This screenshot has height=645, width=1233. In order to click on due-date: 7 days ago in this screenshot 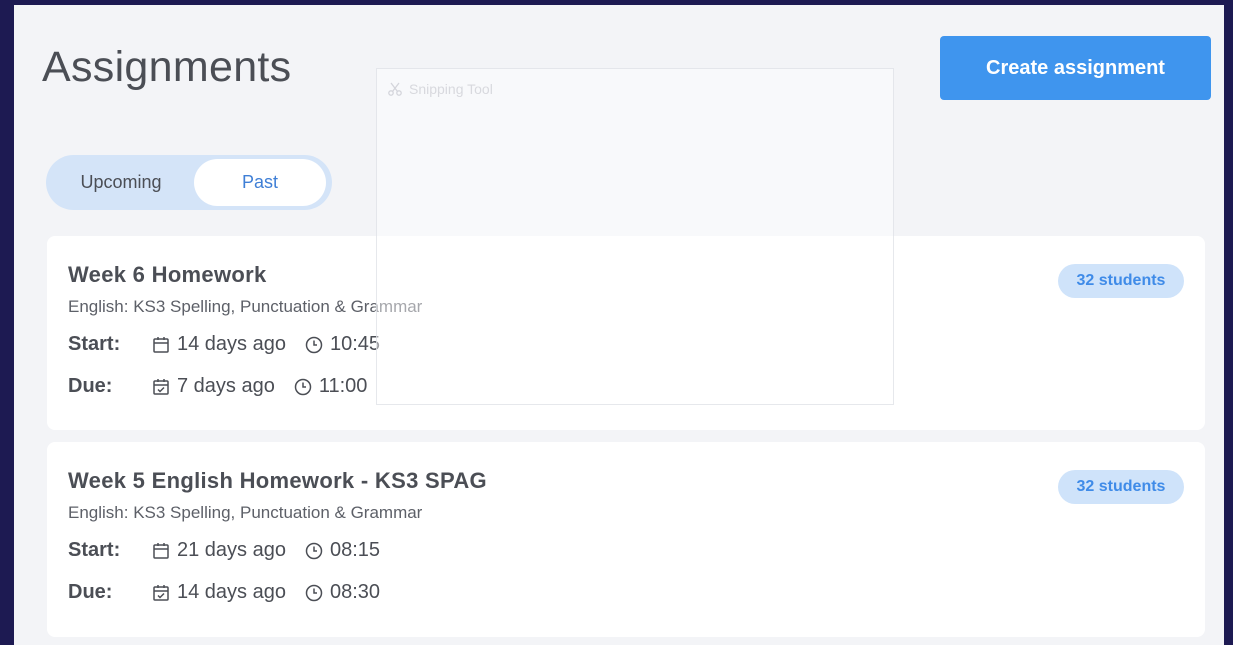, I will do `click(226, 386)`.